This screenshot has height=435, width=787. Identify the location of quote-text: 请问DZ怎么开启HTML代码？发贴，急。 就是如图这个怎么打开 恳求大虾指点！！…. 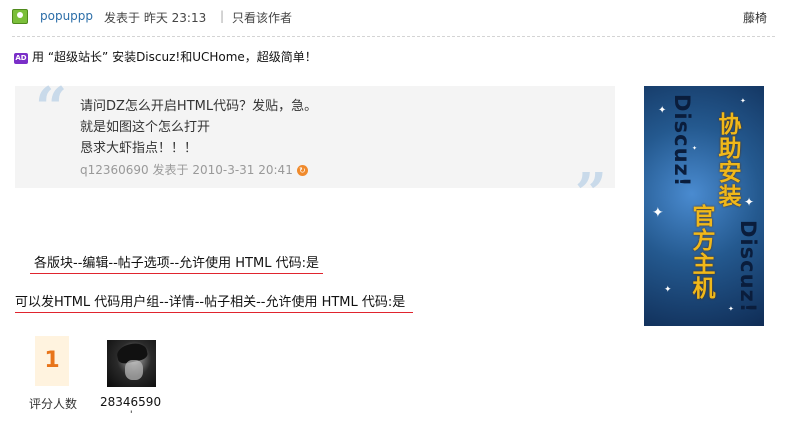
(198, 127).